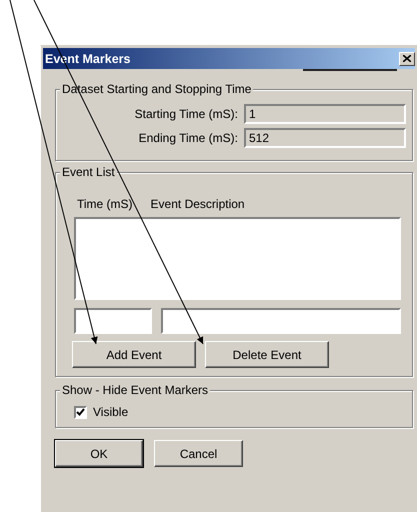 This screenshot has width=417, height=512. What do you see at coordinates (198, 453) in the screenshot?
I see `cancel-button: Cancel` at bounding box center [198, 453].